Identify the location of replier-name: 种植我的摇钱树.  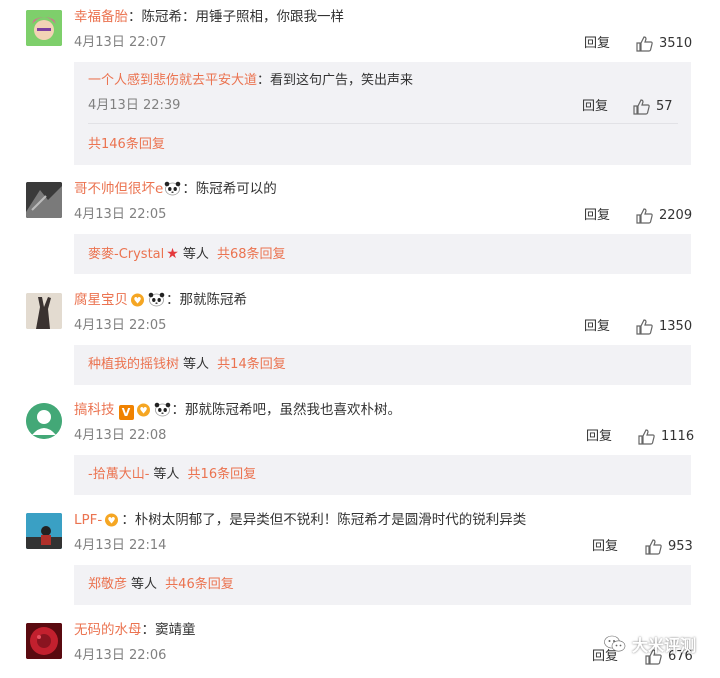
(133, 364).